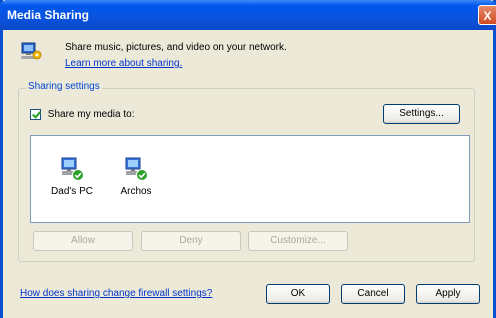 Image resolution: width=496 pixels, height=318 pixels. Describe the element at coordinates (48, 15) in the screenshot. I see `window-title: Media Sharing` at that location.